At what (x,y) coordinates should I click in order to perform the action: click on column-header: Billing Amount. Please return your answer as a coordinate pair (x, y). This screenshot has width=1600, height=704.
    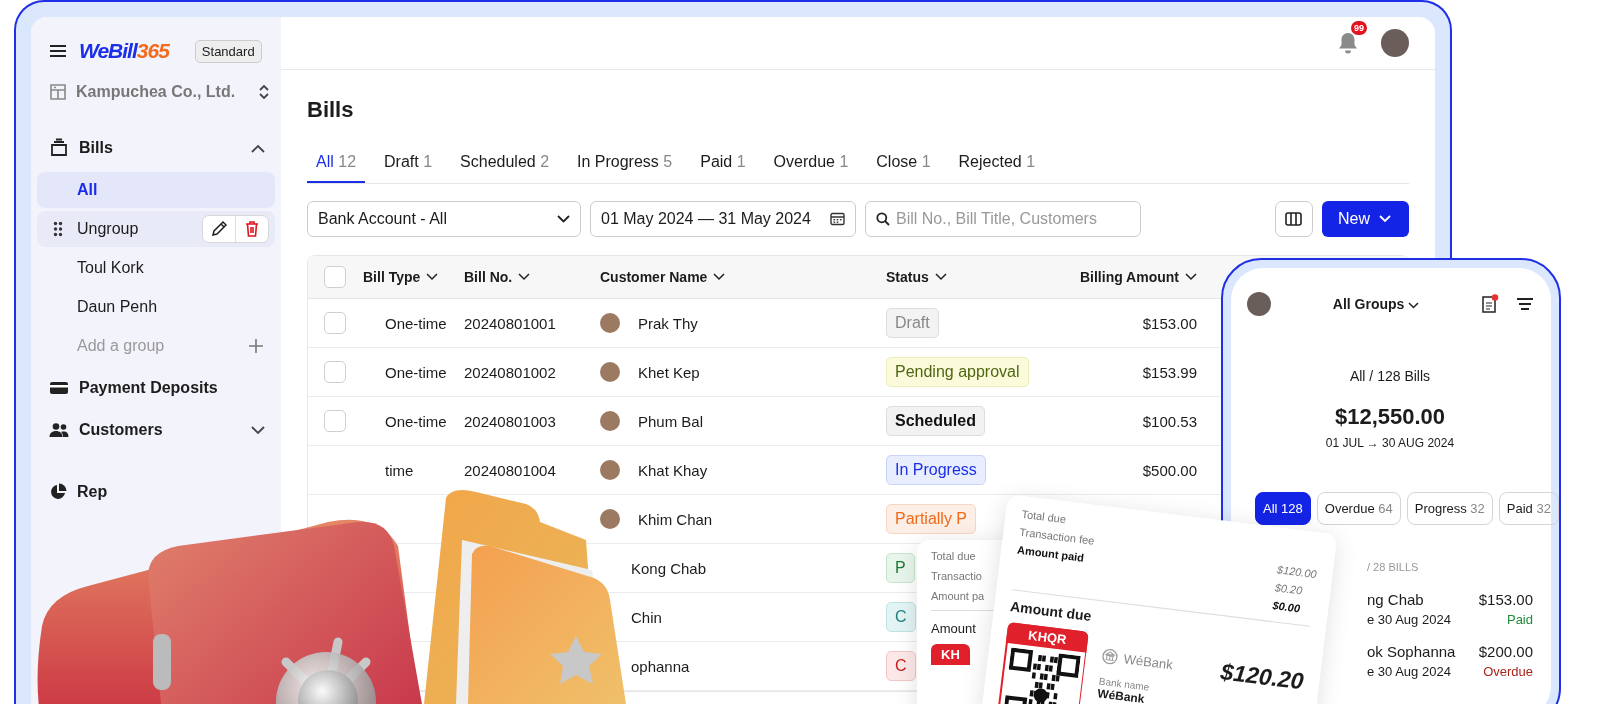
    Looking at the image, I should click on (1110, 277).